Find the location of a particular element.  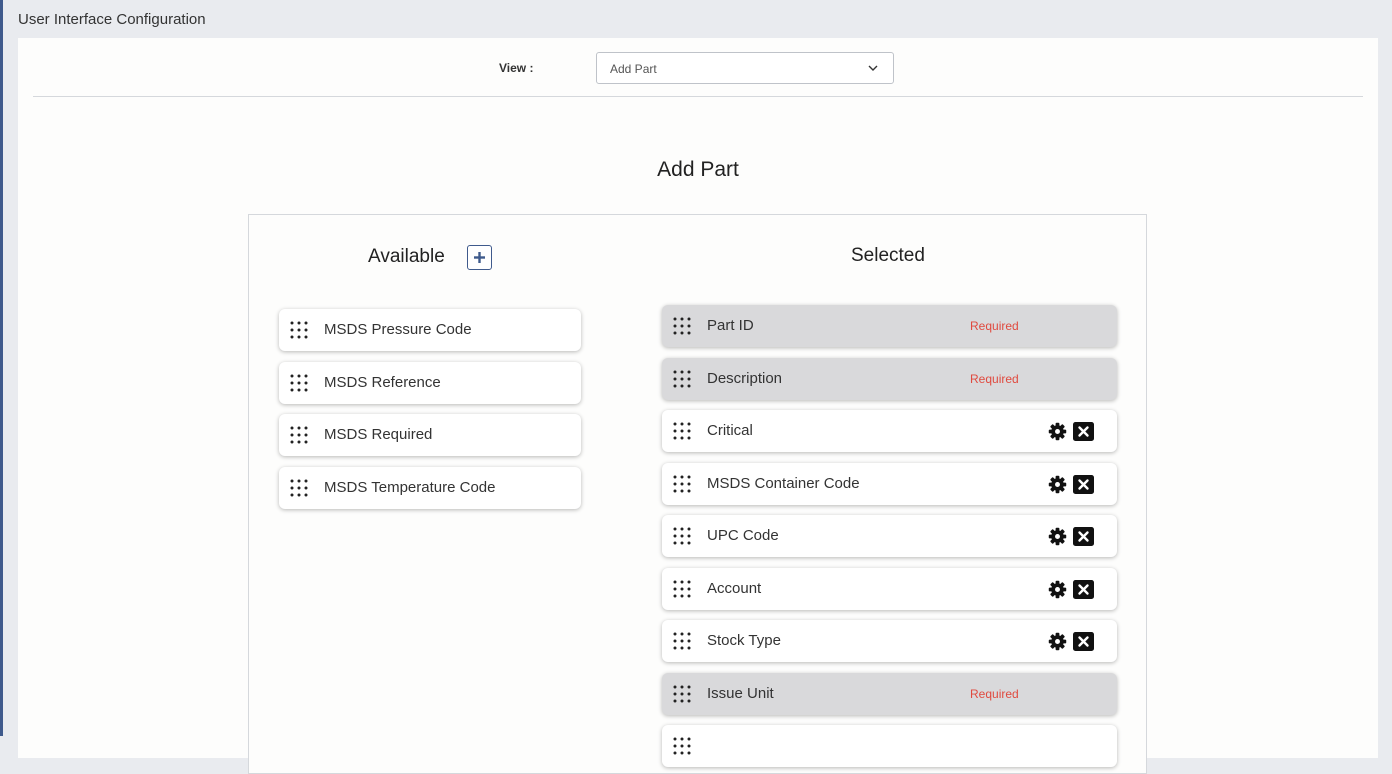

selected-item: Stock Type is located at coordinates (889, 641).